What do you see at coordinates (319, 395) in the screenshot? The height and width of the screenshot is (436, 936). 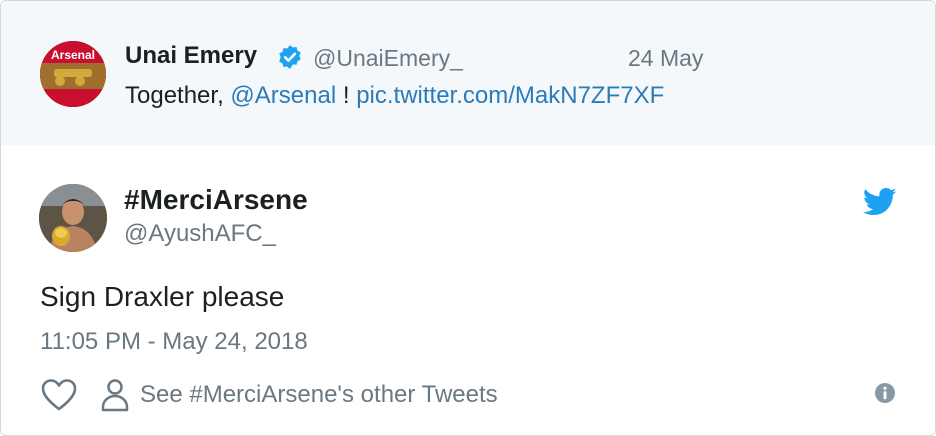 I see `see-other-tweets-link: See #MerciArsene's other Tweets` at bounding box center [319, 395].